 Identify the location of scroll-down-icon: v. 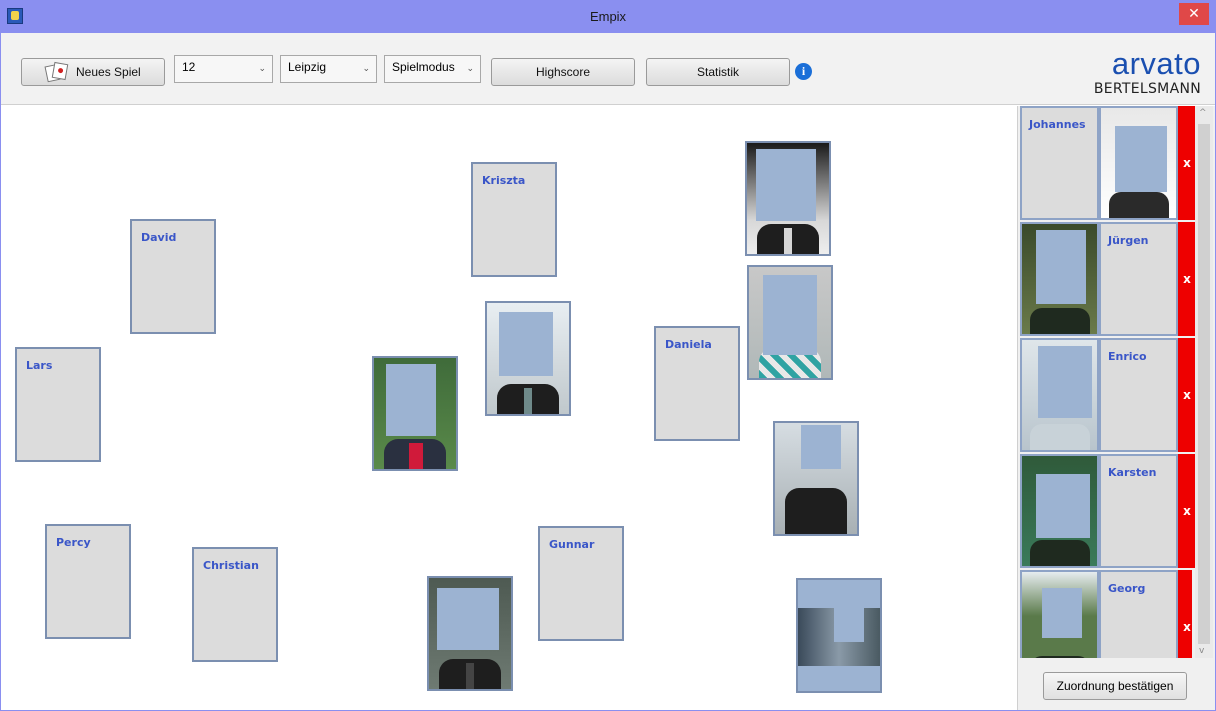
(1201, 651).